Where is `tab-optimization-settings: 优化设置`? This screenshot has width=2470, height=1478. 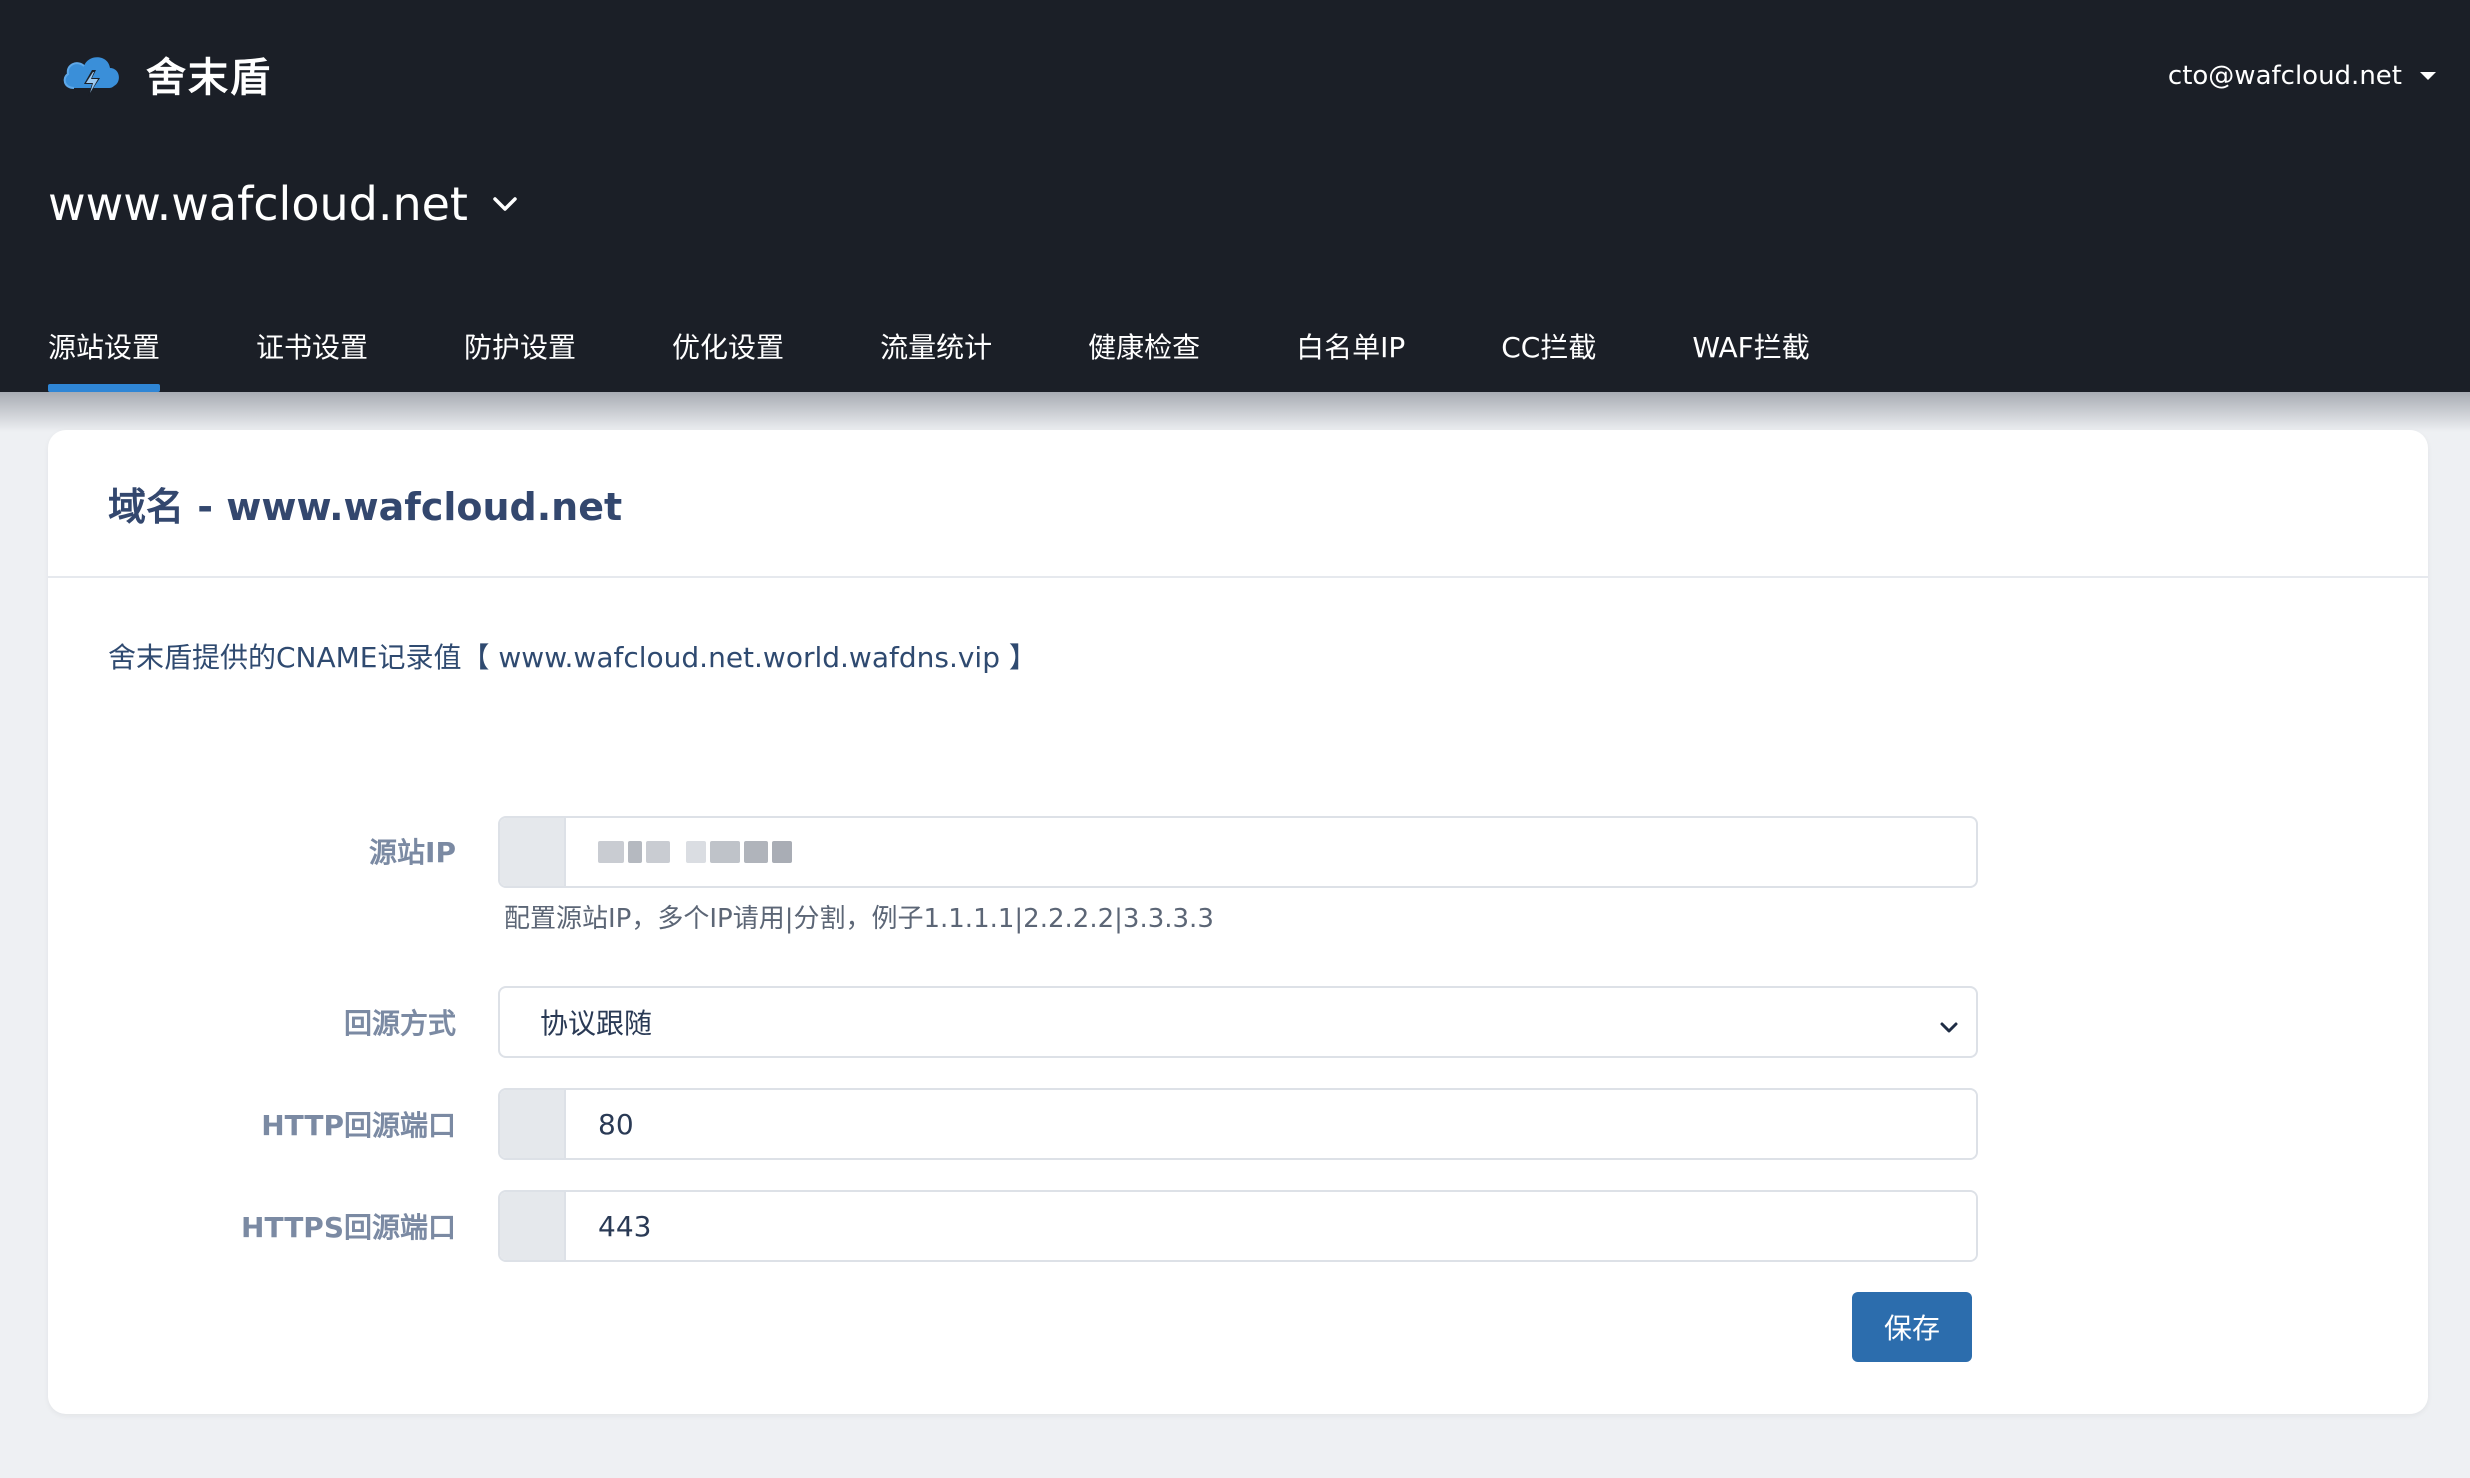 tab-optimization-settings: 优化设置 is located at coordinates (728, 346).